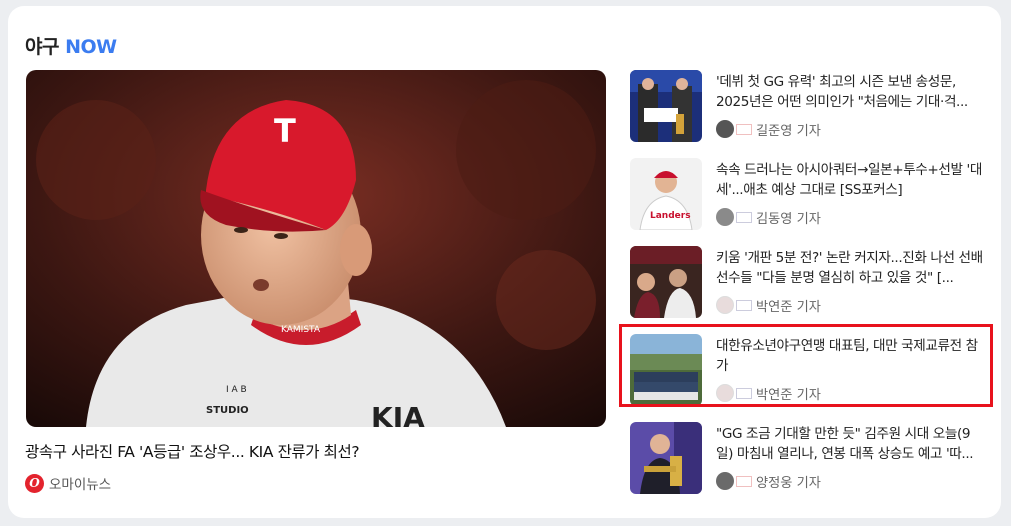 The width and height of the screenshot is (1011, 526). What do you see at coordinates (666, 194) in the screenshot?
I see `article-thumbnail: Landers` at bounding box center [666, 194].